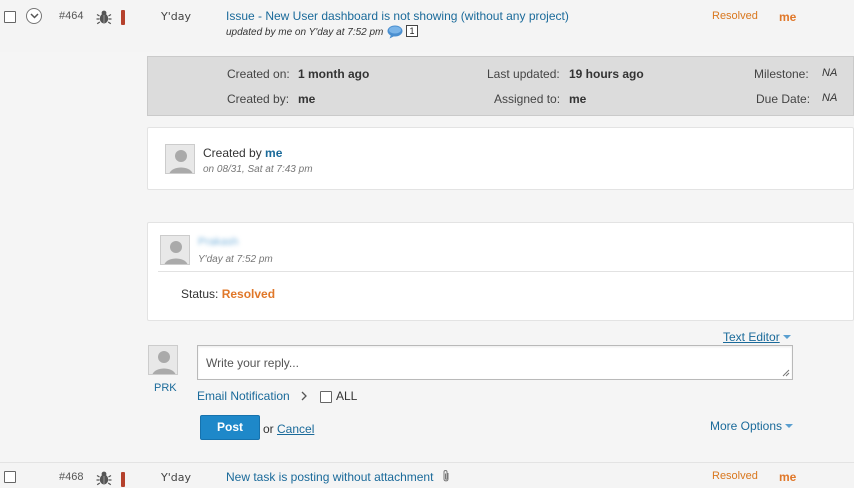 The height and width of the screenshot is (488, 854). I want to click on cancel-link: Cancel, so click(295, 429).